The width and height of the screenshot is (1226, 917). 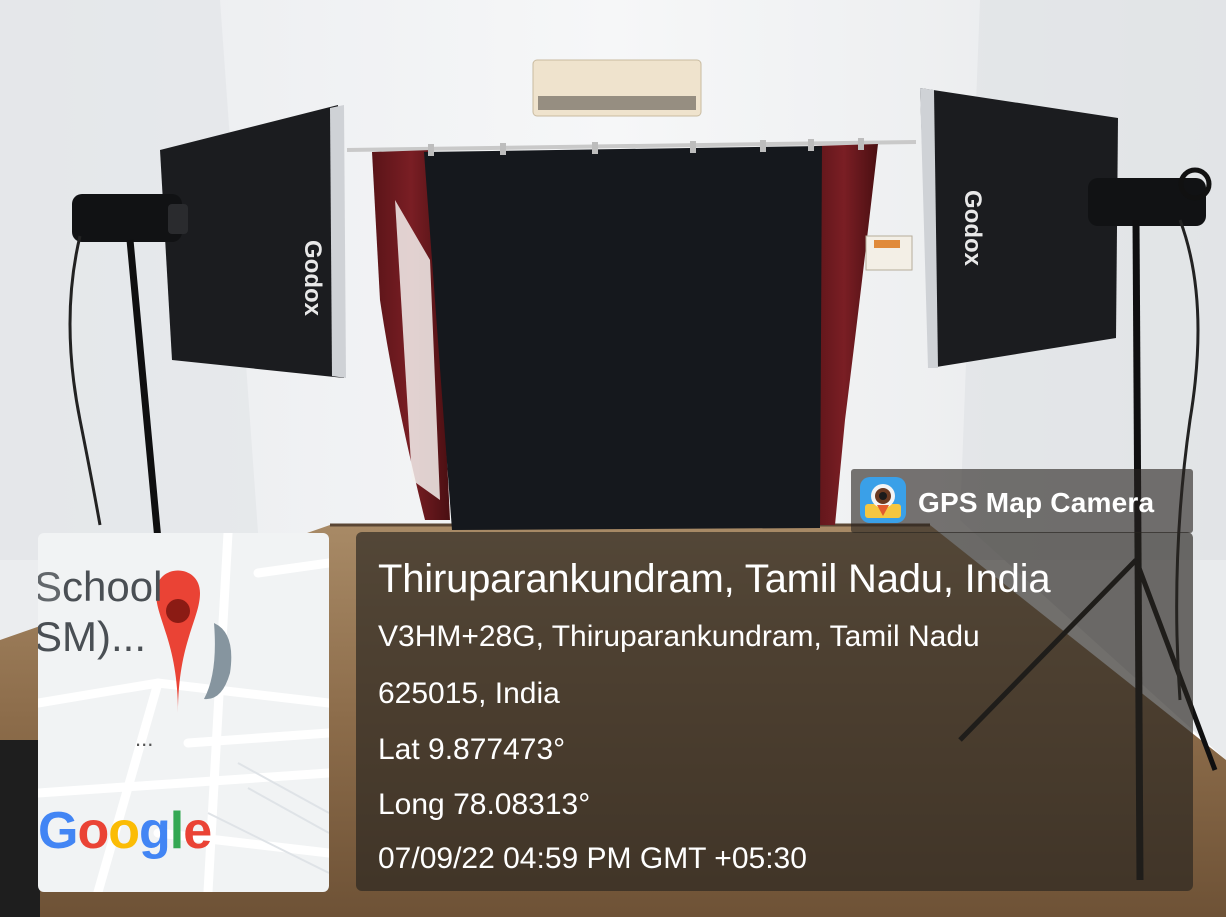 What do you see at coordinates (50, 586) in the screenshot?
I see `map-label-prefix: S` at bounding box center [50, 586].